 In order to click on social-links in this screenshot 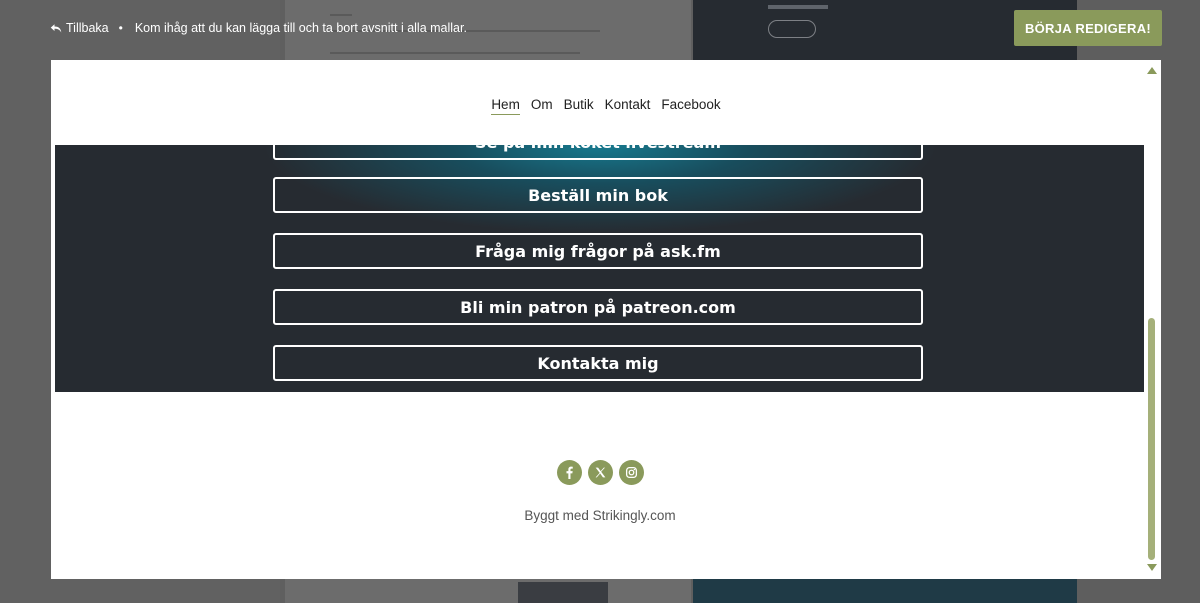, I will do `click(600, 472)`.